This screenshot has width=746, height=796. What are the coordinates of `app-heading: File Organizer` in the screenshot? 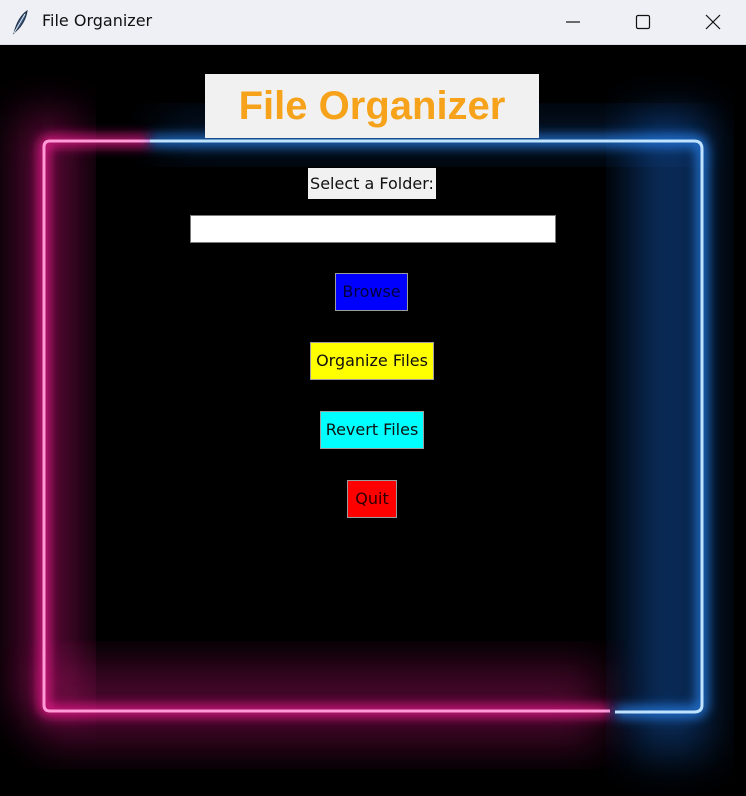 It's located at (372, 106).